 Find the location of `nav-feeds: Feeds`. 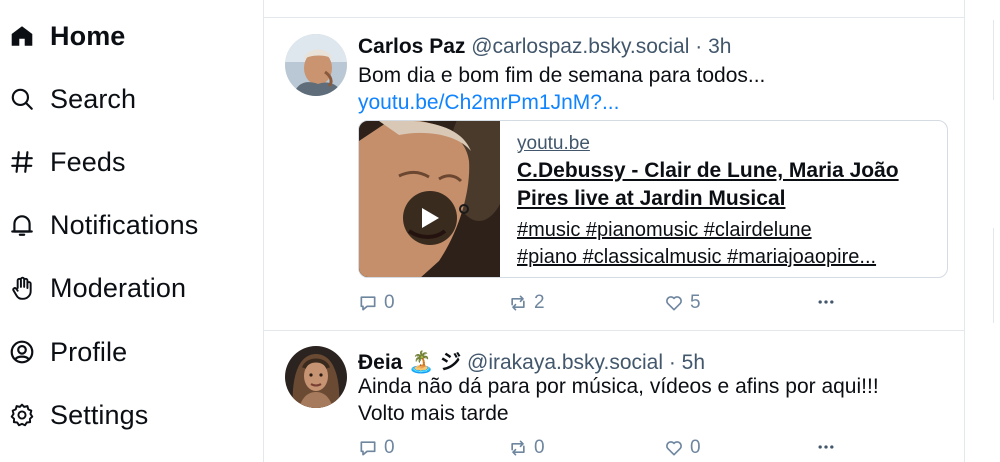

nav-feeds: Feeds is located at coordinates (67, 162).